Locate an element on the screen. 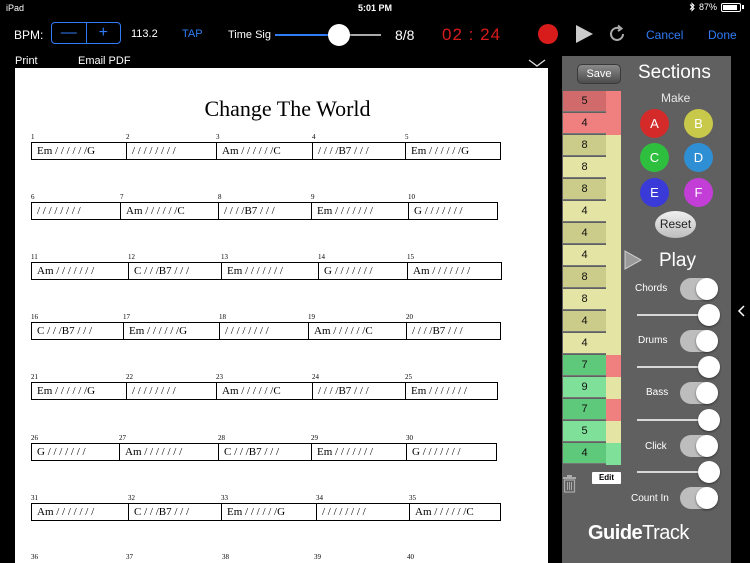  chord-bar: 25 Em / / / / / / / is located at coordinates (451, 387).